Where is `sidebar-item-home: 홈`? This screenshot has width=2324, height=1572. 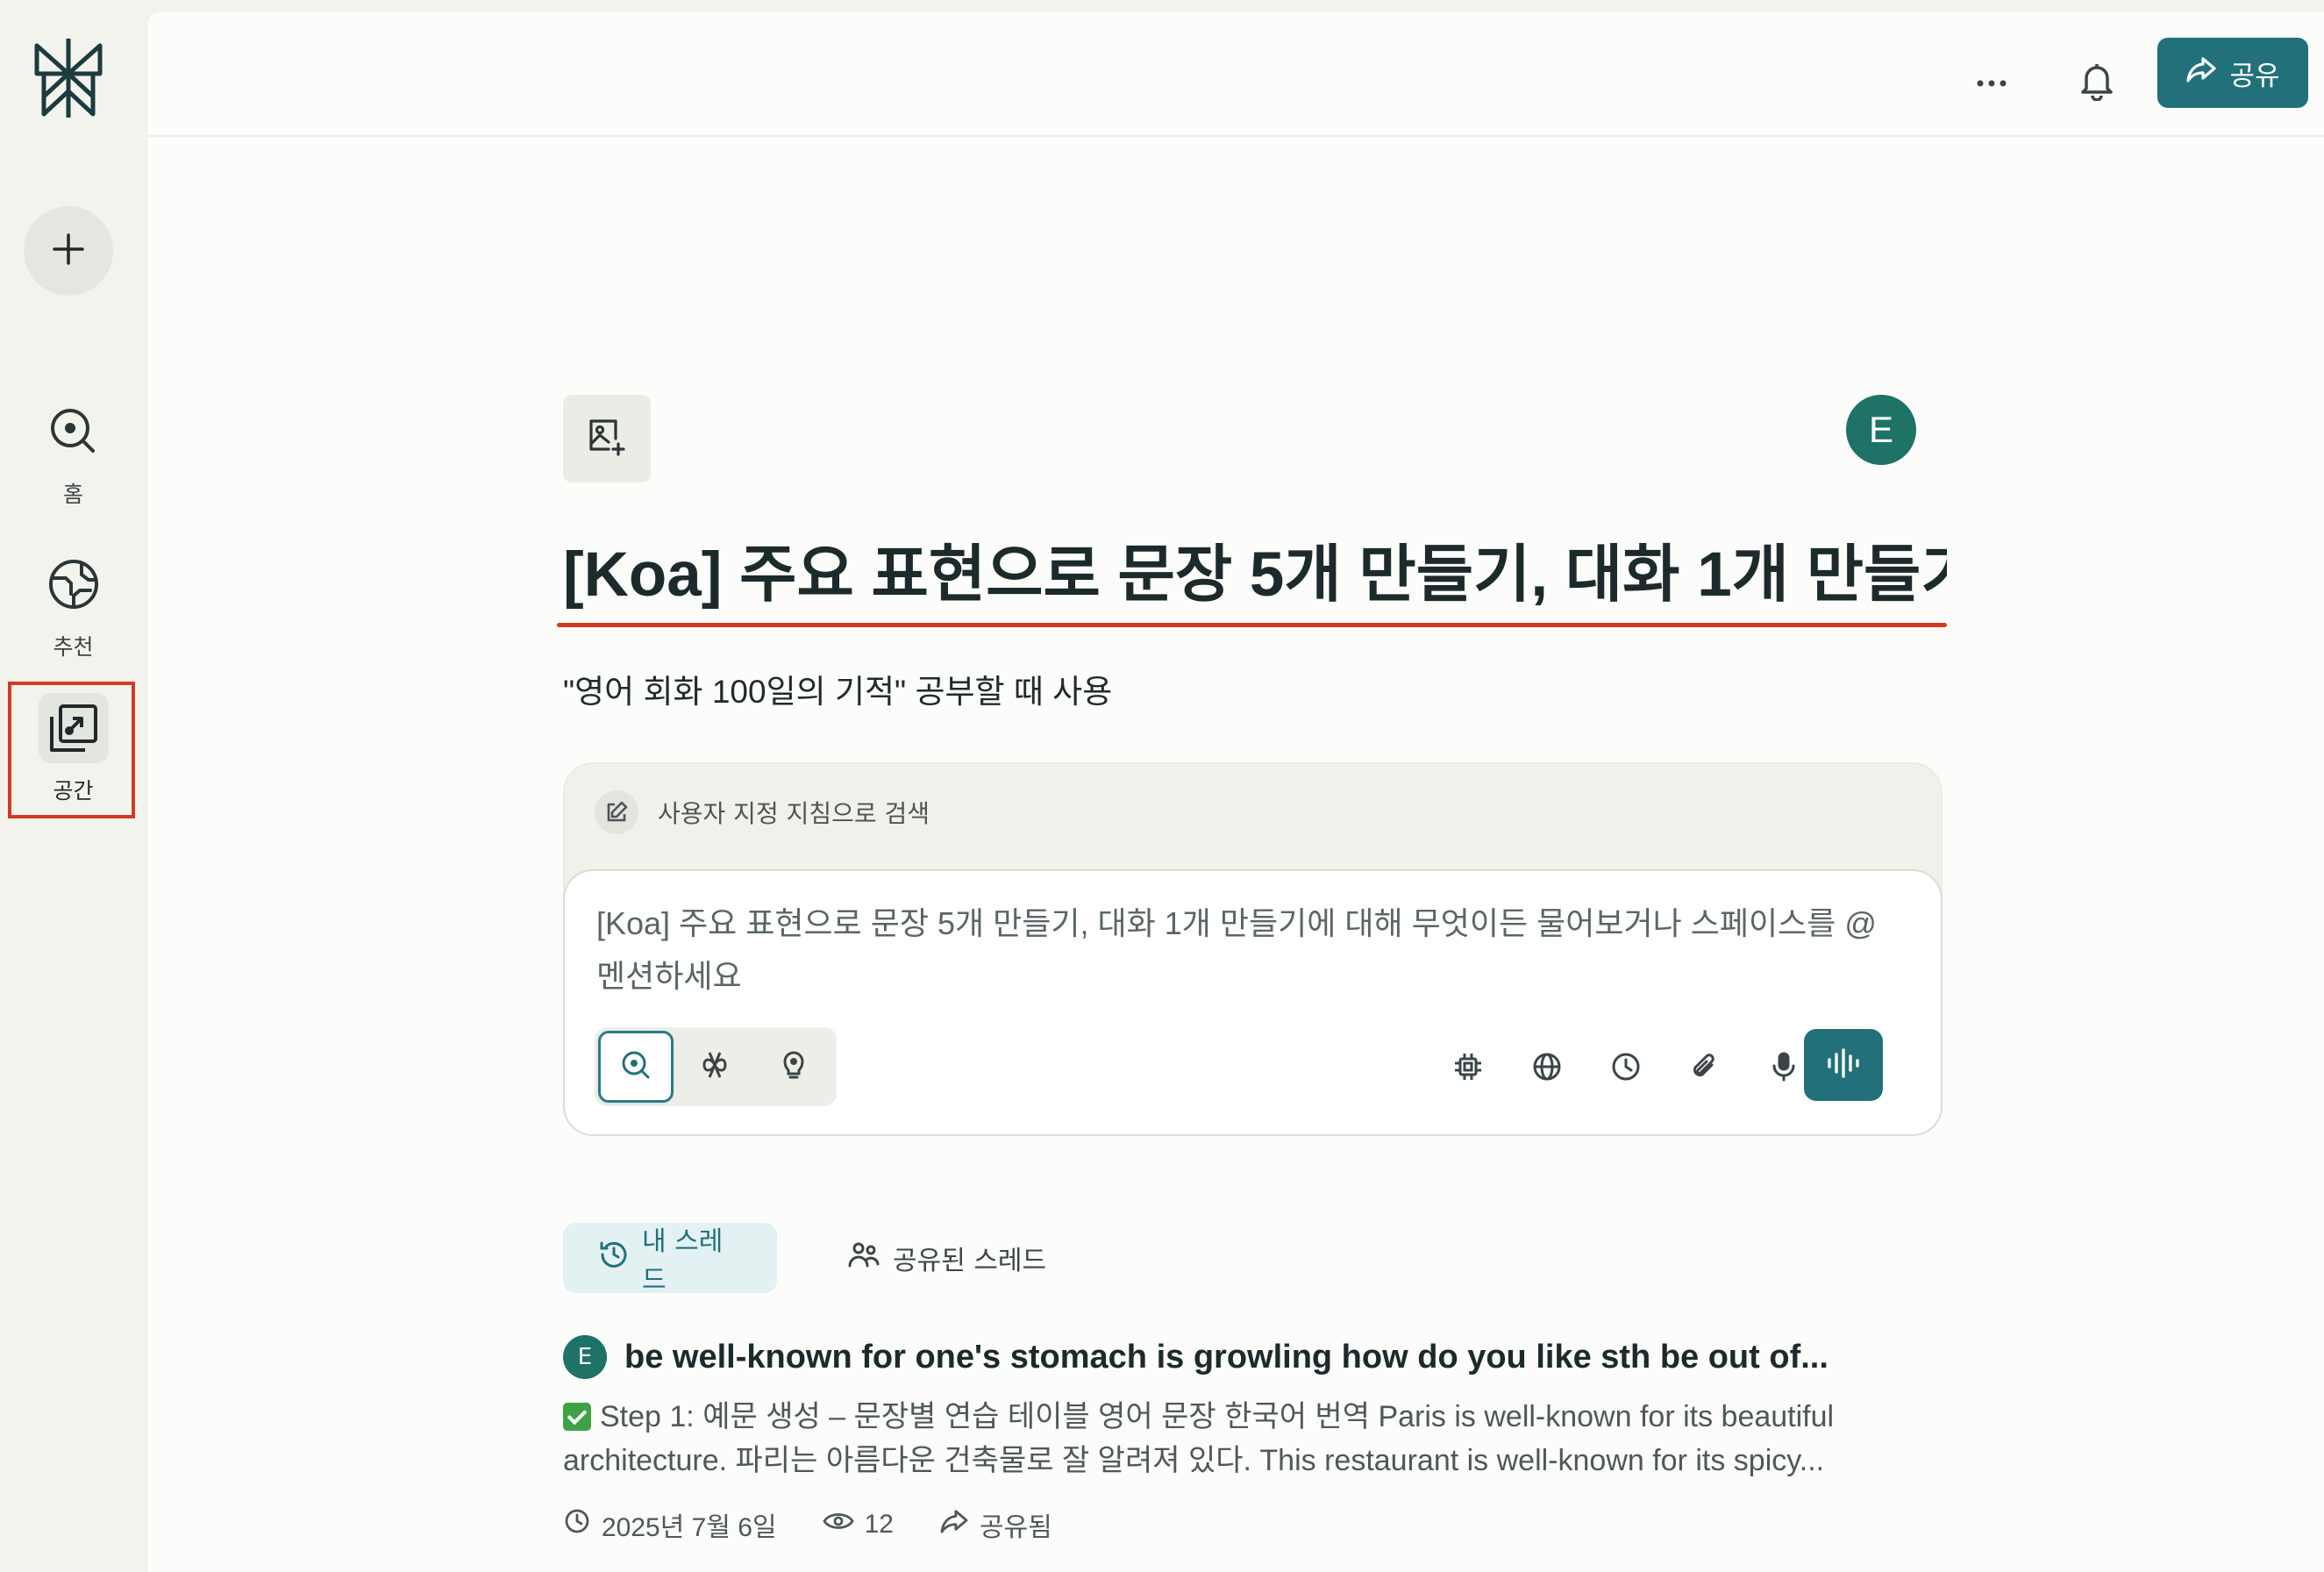 sidebar-item-home: 홈 is located at coordinates (73, 463).